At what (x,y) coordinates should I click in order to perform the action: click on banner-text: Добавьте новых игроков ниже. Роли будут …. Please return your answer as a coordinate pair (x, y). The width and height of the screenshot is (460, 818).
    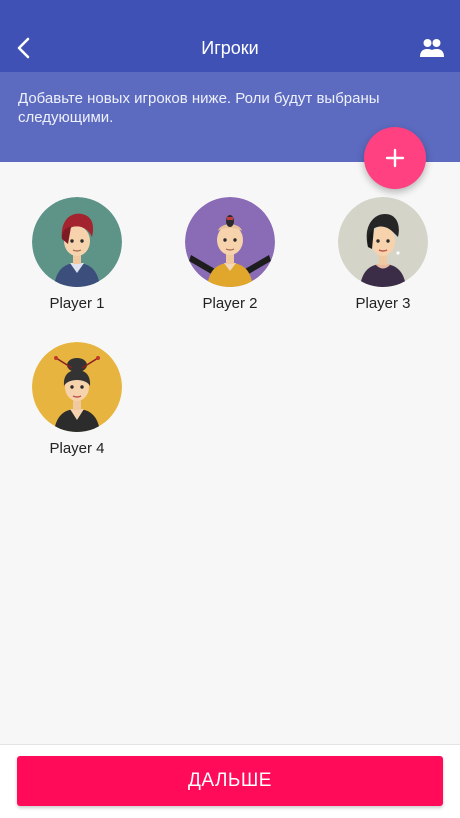
    Looking at the image, I should click on (199, 108).